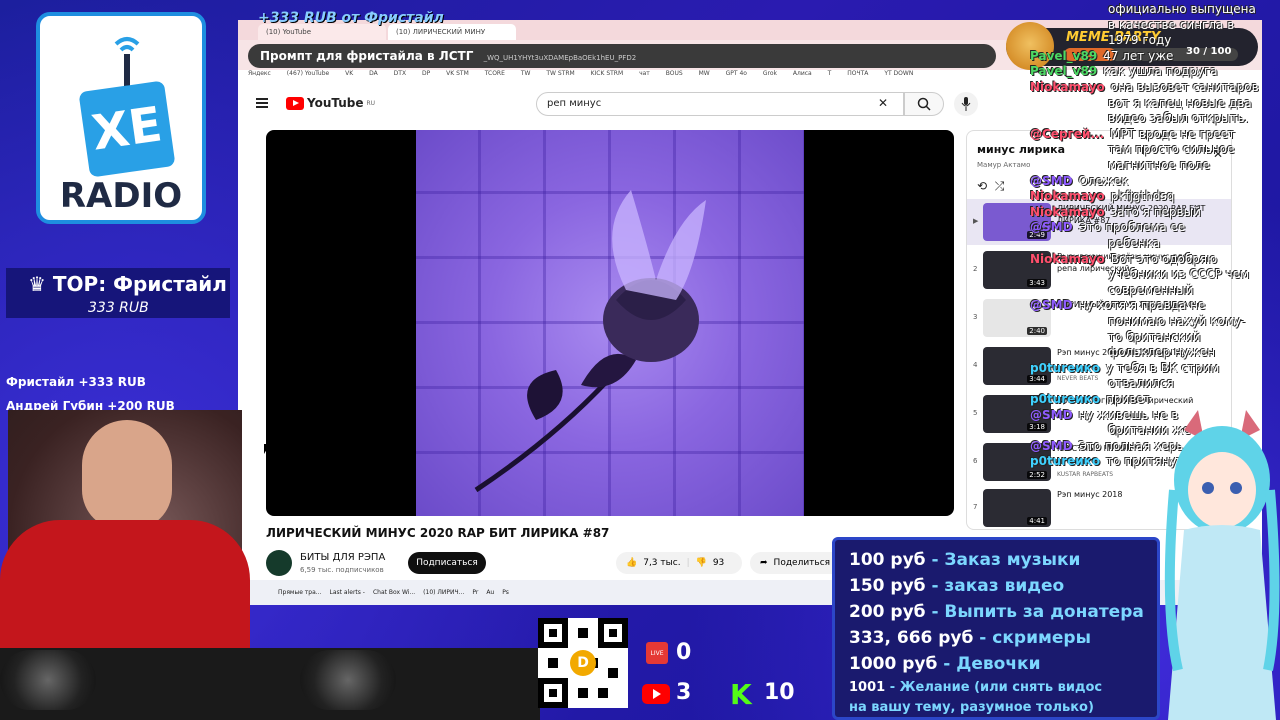 The height and width of the screenshot is (720, 1280). Describe the element at coordinates (770, 73) in the screenshot. I see `bookmark: Grok` at that location.